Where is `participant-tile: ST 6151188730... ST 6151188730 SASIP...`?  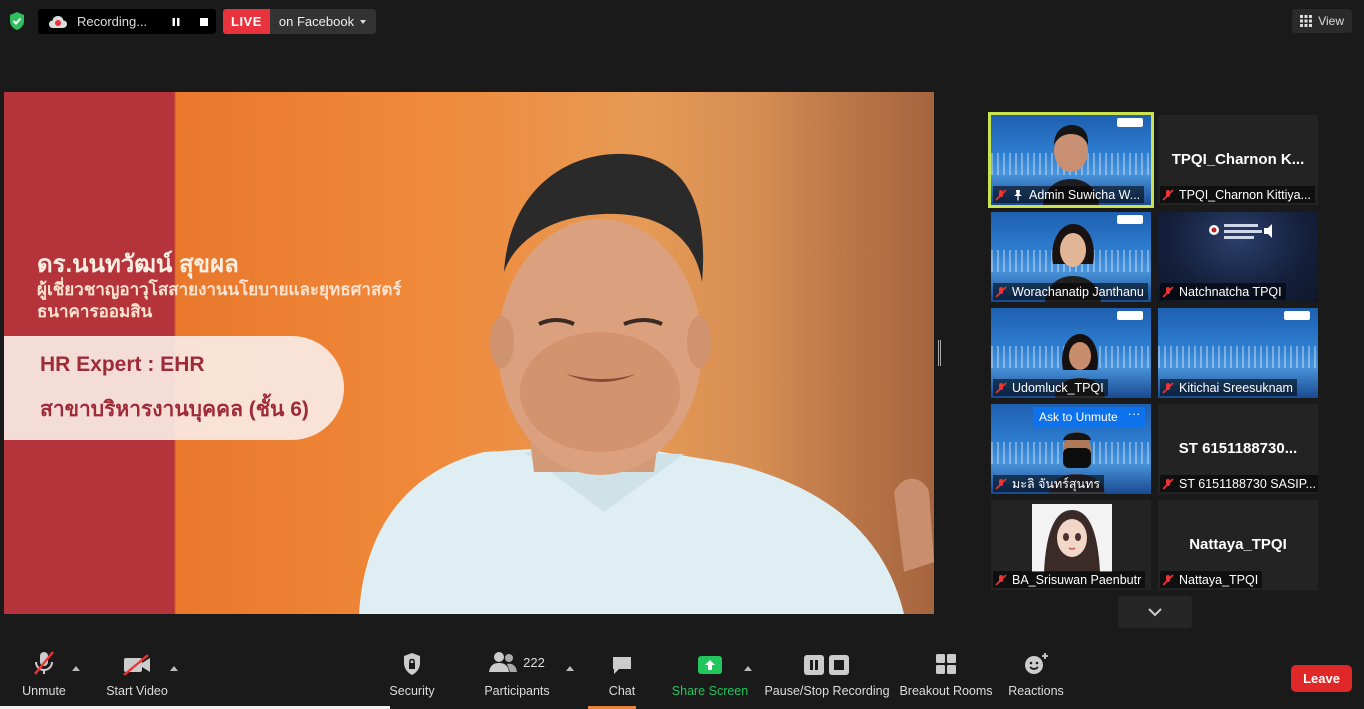
participant-tile: ST 6151188730... ST 6151188730 SASIP... is located at coordinates (1238, 449).